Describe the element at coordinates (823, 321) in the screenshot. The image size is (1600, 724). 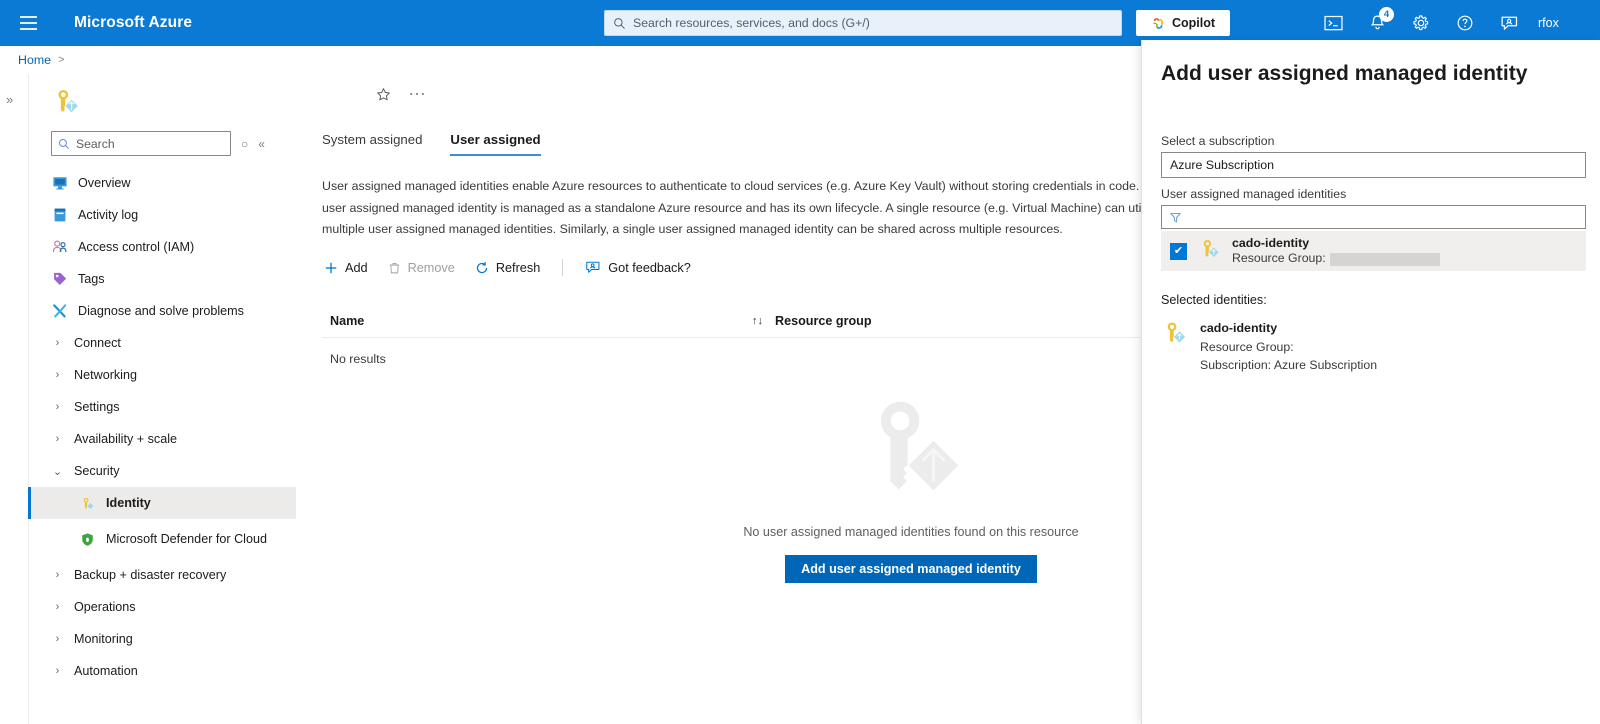
I see `column-header-resource-group: Resource group` at that location.